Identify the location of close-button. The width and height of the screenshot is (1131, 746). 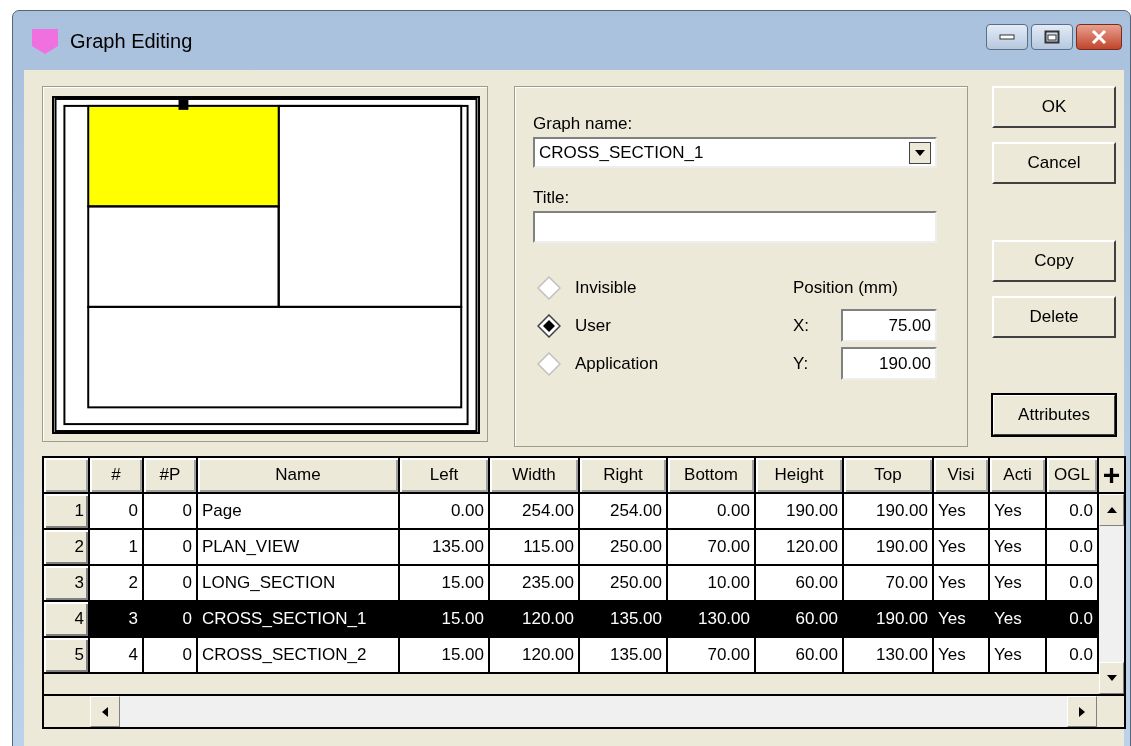
(1099, 36).